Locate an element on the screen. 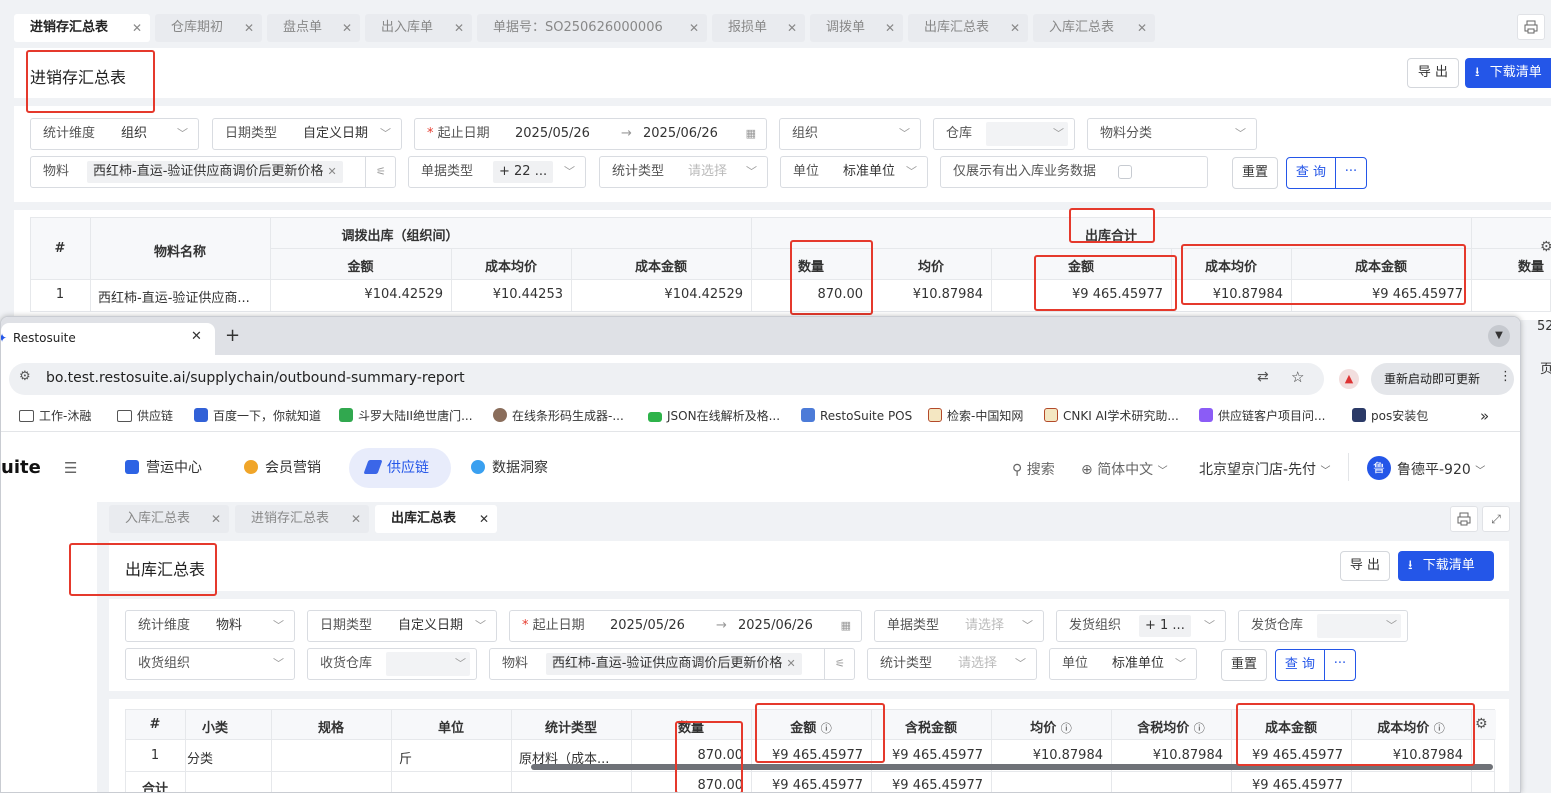 The height and width of the screenshot is (793, 1551). extension-icon: ▲ is located at coordinates (1349, 379).